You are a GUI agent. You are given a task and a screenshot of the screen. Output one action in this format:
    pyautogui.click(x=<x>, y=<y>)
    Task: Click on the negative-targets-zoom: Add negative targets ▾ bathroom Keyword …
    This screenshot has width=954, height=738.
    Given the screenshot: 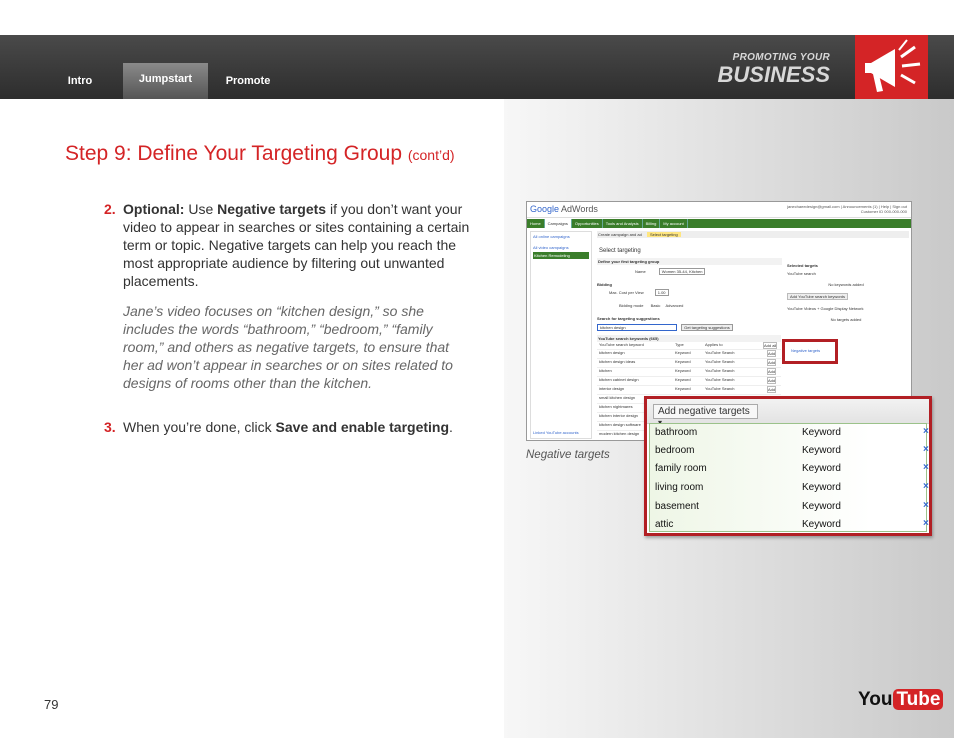 What is the action you would take?
    pyautogui.click(x=788, y=466)
    